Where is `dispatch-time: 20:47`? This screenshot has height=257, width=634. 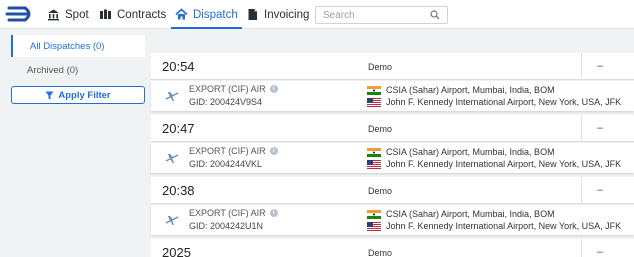
dispatch-time: 20:47 is located at coordinates (178, 128).